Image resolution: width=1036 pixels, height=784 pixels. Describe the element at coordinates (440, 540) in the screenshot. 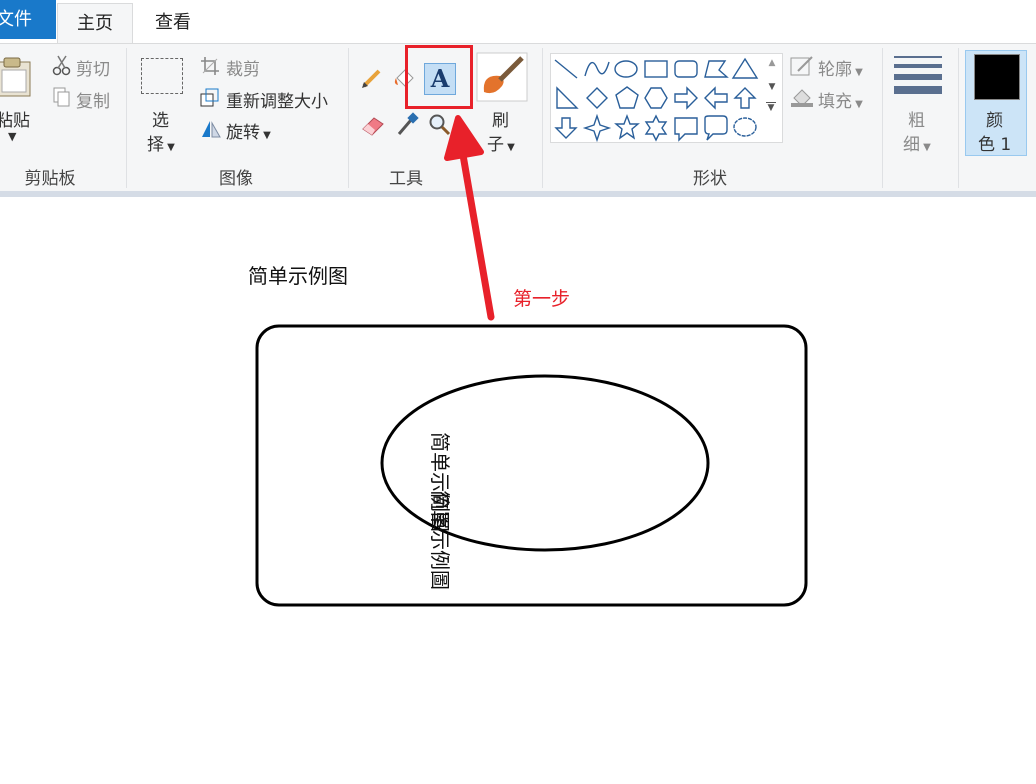

I see `rotated-text-2-label: 简單示例圖` at that location.